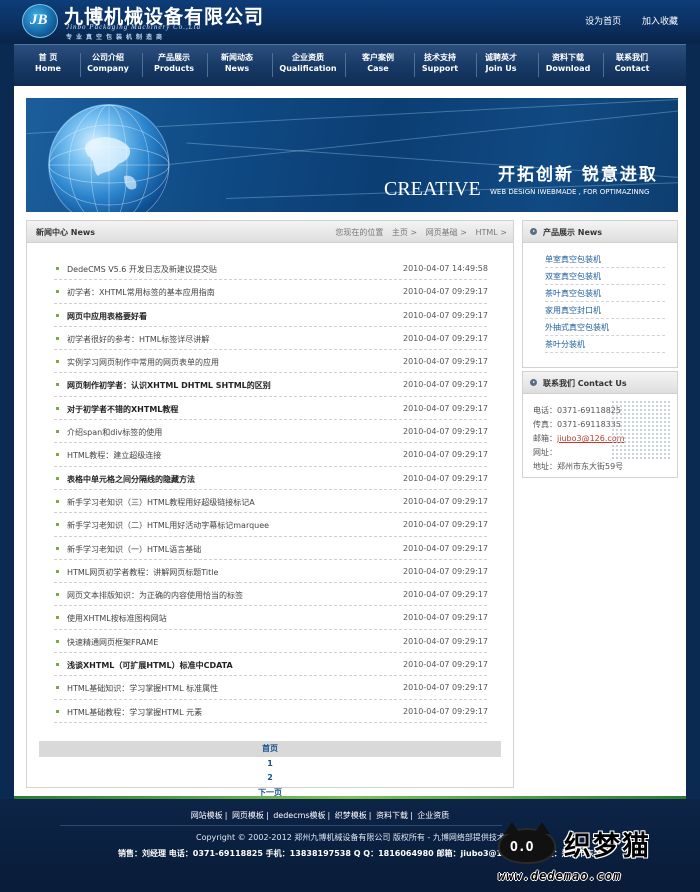  Describe the element at coordinates (169, 385) in the screenshot. I see `news-item-title: 网页制作初学者：认识XHTML DHTML SHTML的区别` at that location.